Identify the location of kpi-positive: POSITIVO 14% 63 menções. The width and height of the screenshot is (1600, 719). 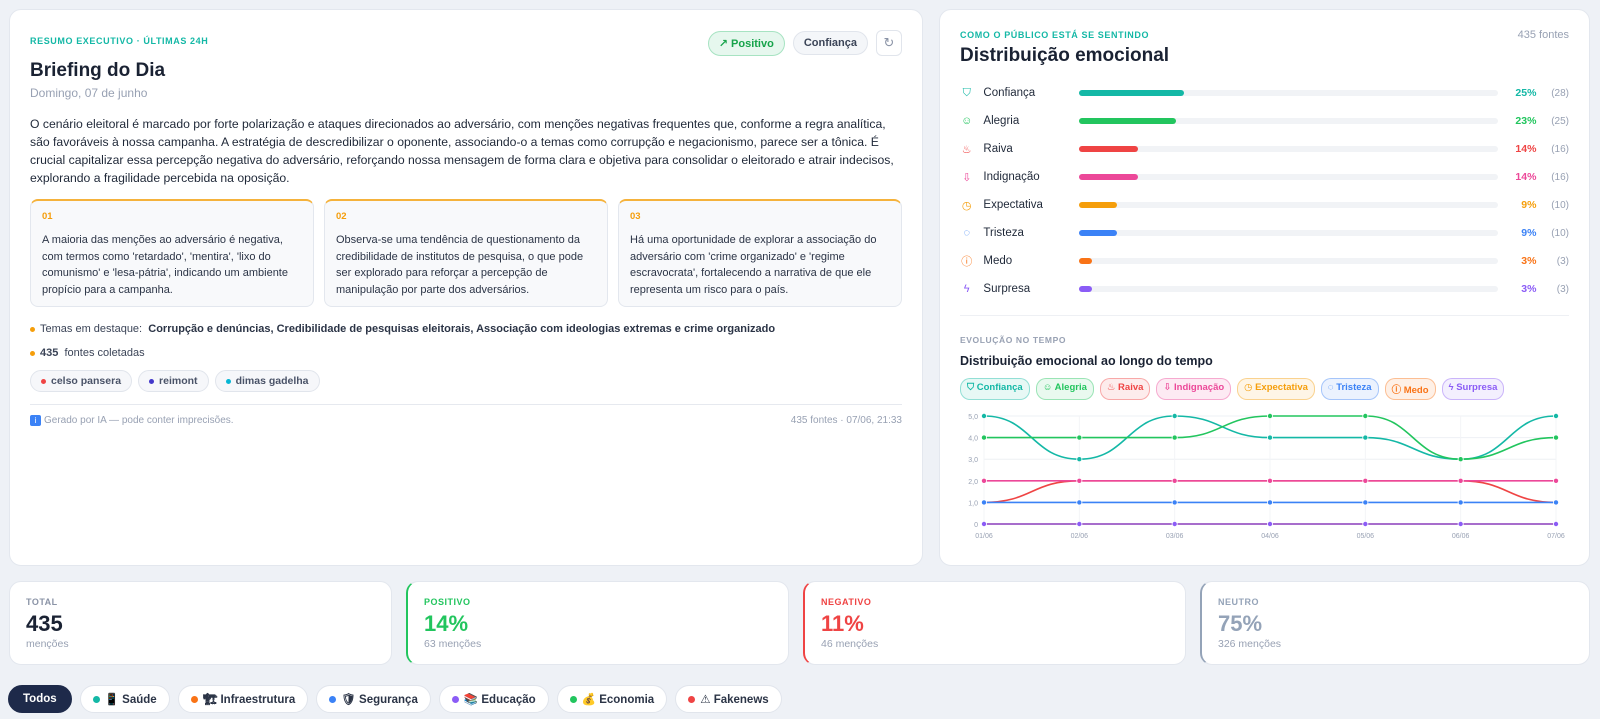
(597, 623).